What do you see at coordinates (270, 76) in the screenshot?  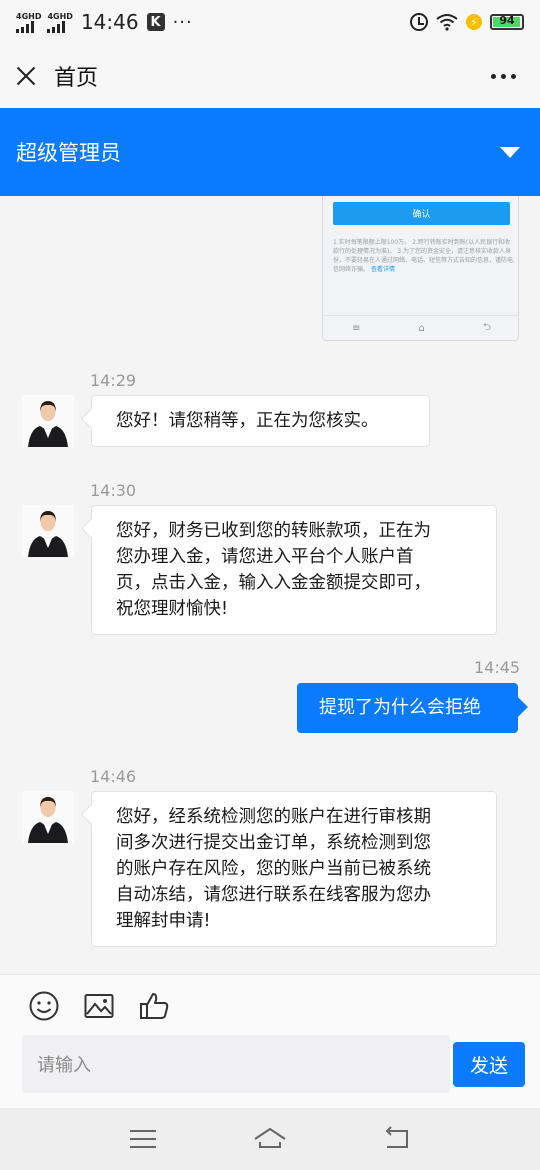 I see `title-bar: 首页` at bounding box center [270, 76].